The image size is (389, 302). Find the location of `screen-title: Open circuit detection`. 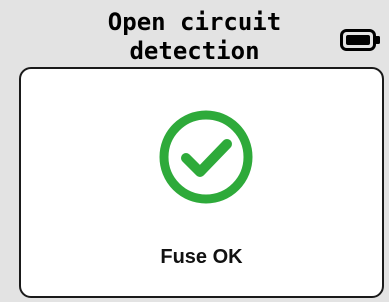

screen-title: Open circuit detection is located at coordinates (194, 36).